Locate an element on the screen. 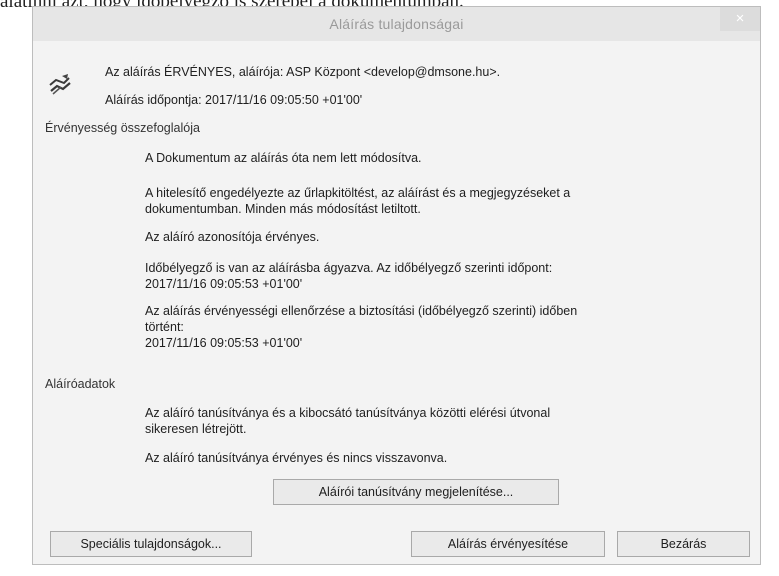  dialog-title: Aláírás tulajdonságai is located at coordinates (396, 24).